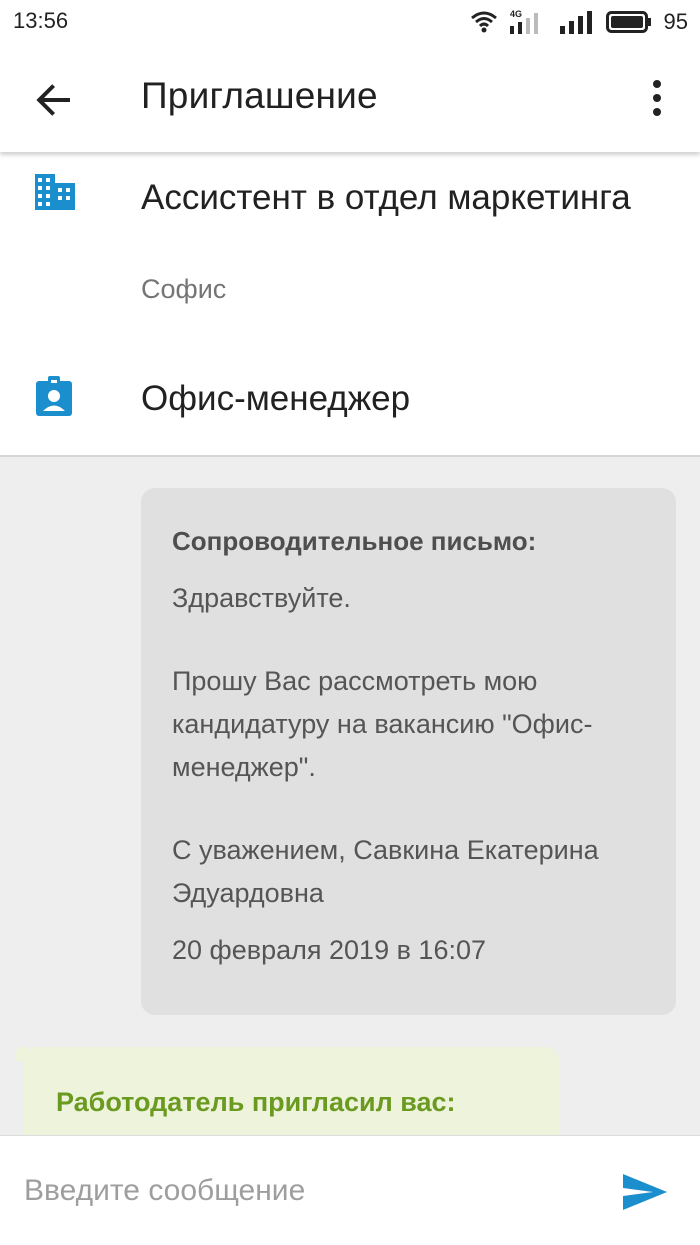  I want to click on vacancy-title: Ассистент в отдел маркетинга, so click(391, 198).